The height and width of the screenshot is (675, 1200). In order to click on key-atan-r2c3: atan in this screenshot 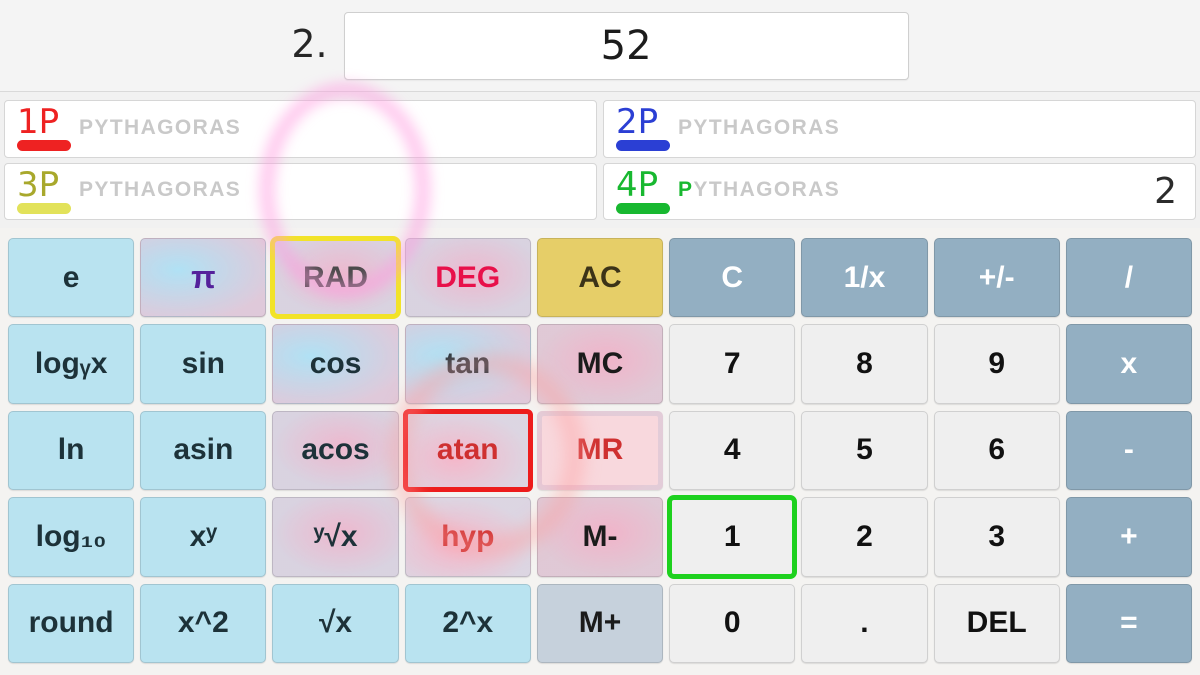, I will do `click(467, 450)`.